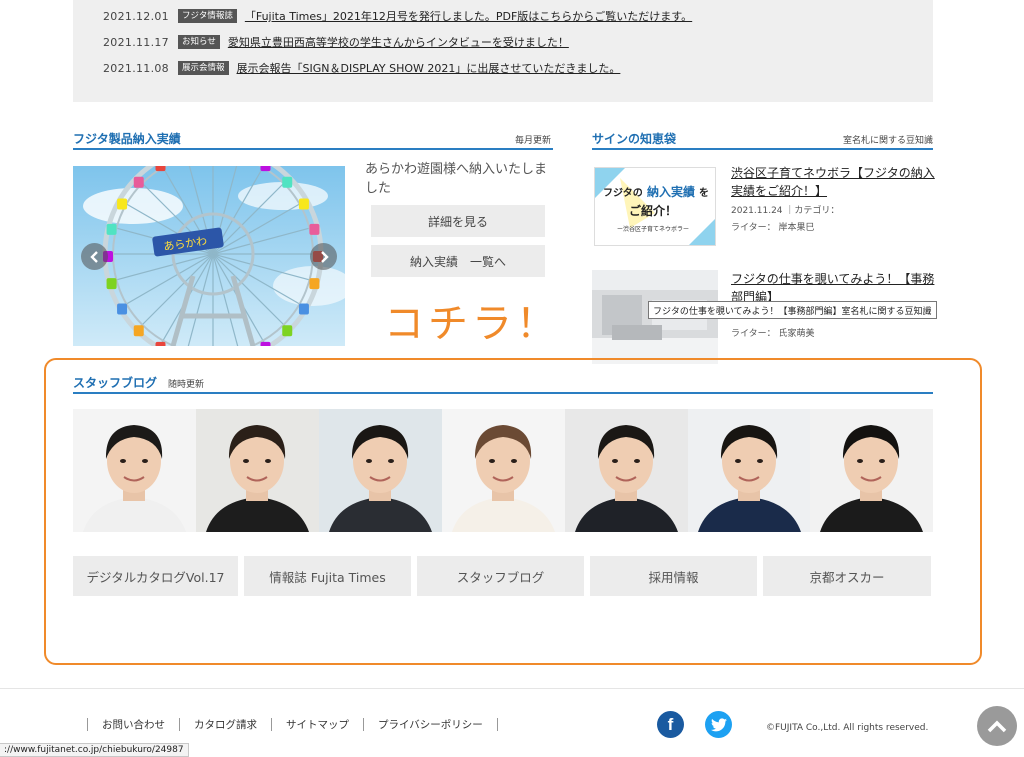 This screenshot has width=1024, height=757. I want to click on thumb-text-particle: を, so click(704, 193).